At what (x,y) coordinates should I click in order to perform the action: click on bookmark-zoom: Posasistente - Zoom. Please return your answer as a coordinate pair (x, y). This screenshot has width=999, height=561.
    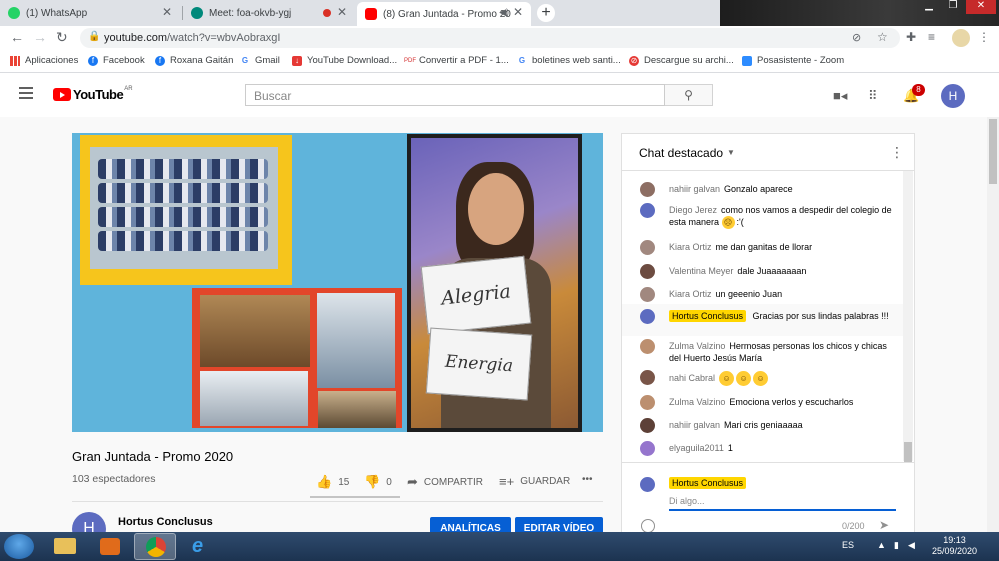
    Looking at the image, I should click on (793, 60).